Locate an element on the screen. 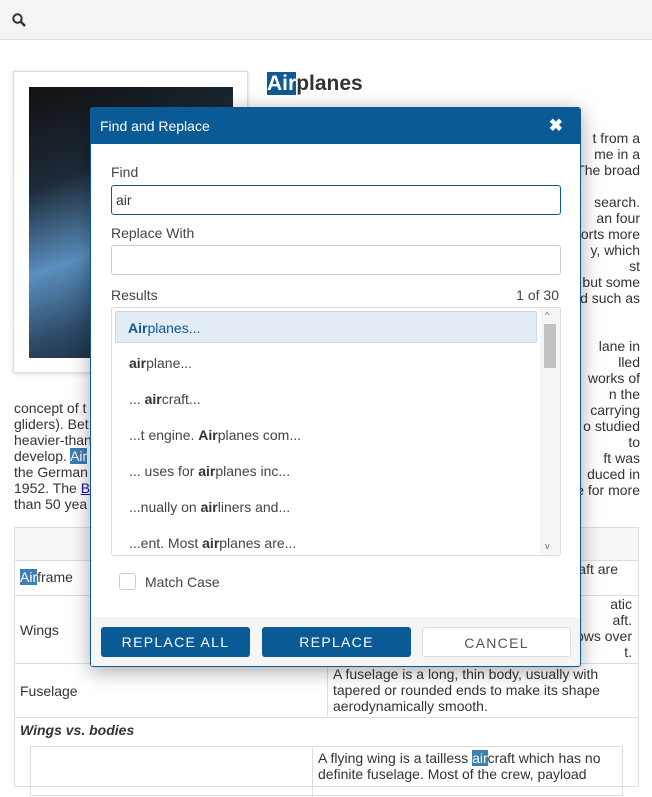 The height and width of the screenshot is (797, 652). line-text: gliders). Bet is located at coordinates (51, 424).